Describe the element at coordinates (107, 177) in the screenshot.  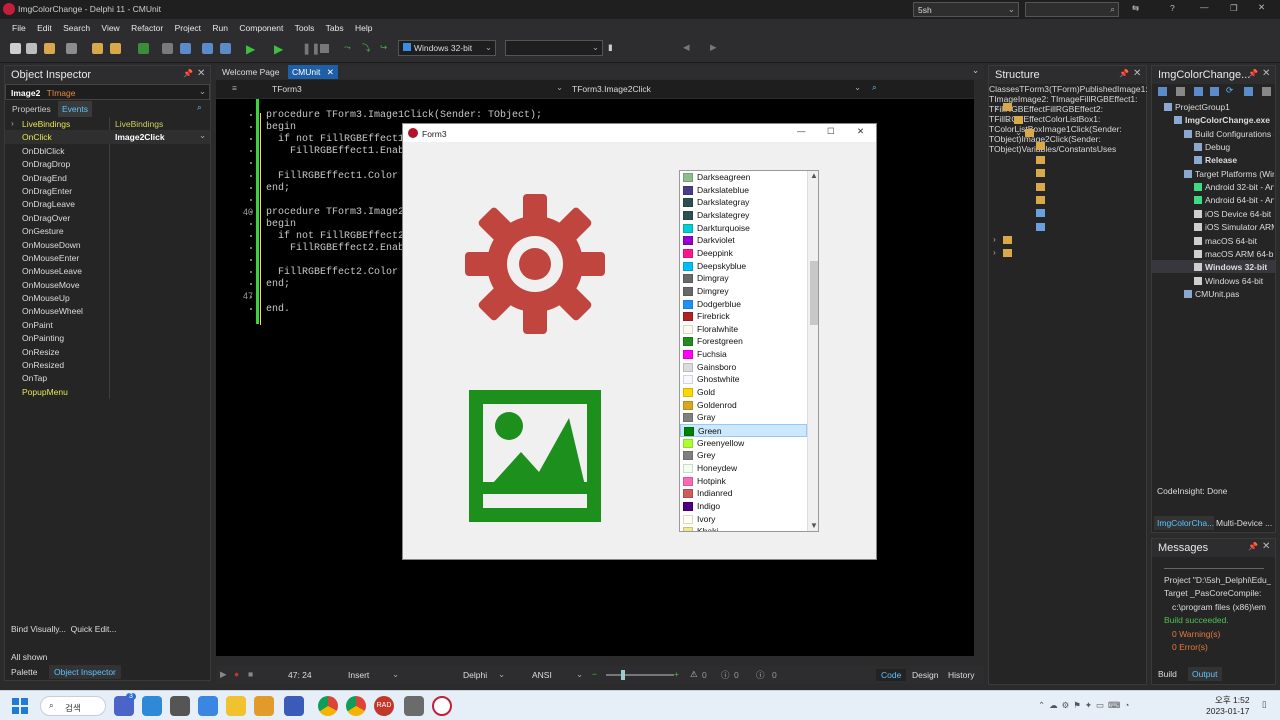
I see `event-row: OnDragEnd` at that location.